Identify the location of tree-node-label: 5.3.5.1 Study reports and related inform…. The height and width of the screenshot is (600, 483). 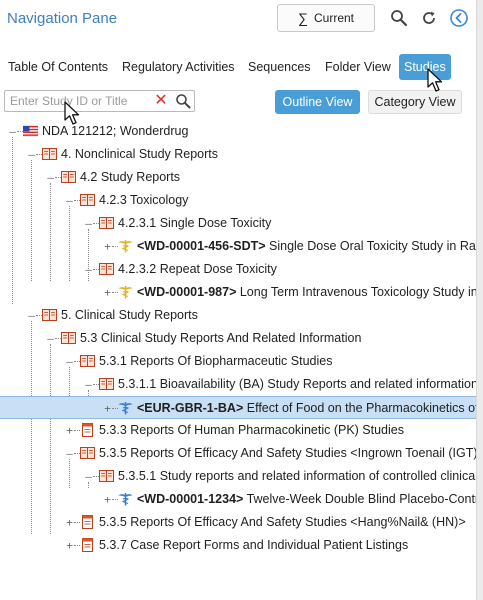
(297, 476).